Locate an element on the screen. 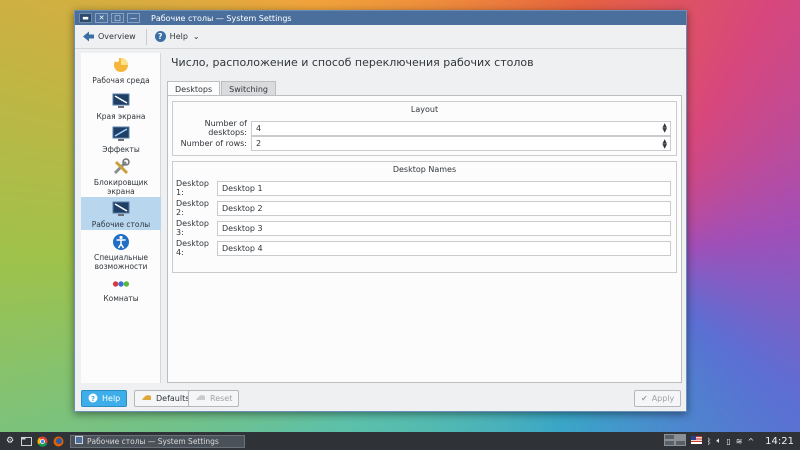 The height and width of the screenshot is (450, 800). chevron-down-icon: ⌄ is located at coordinates (196, 36).